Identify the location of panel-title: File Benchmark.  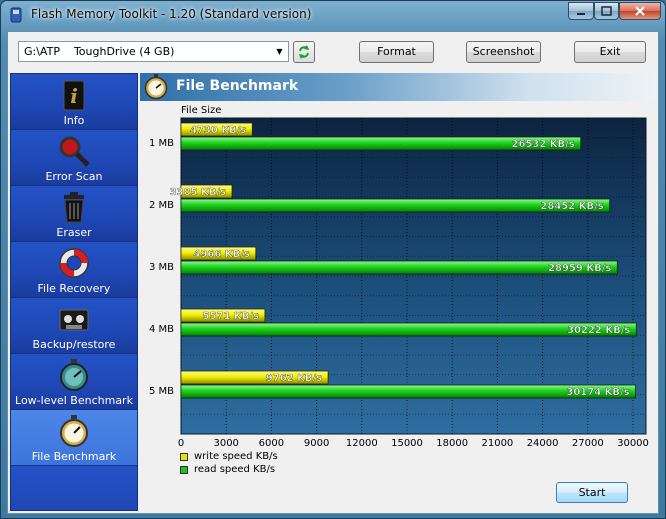
(237, 86).